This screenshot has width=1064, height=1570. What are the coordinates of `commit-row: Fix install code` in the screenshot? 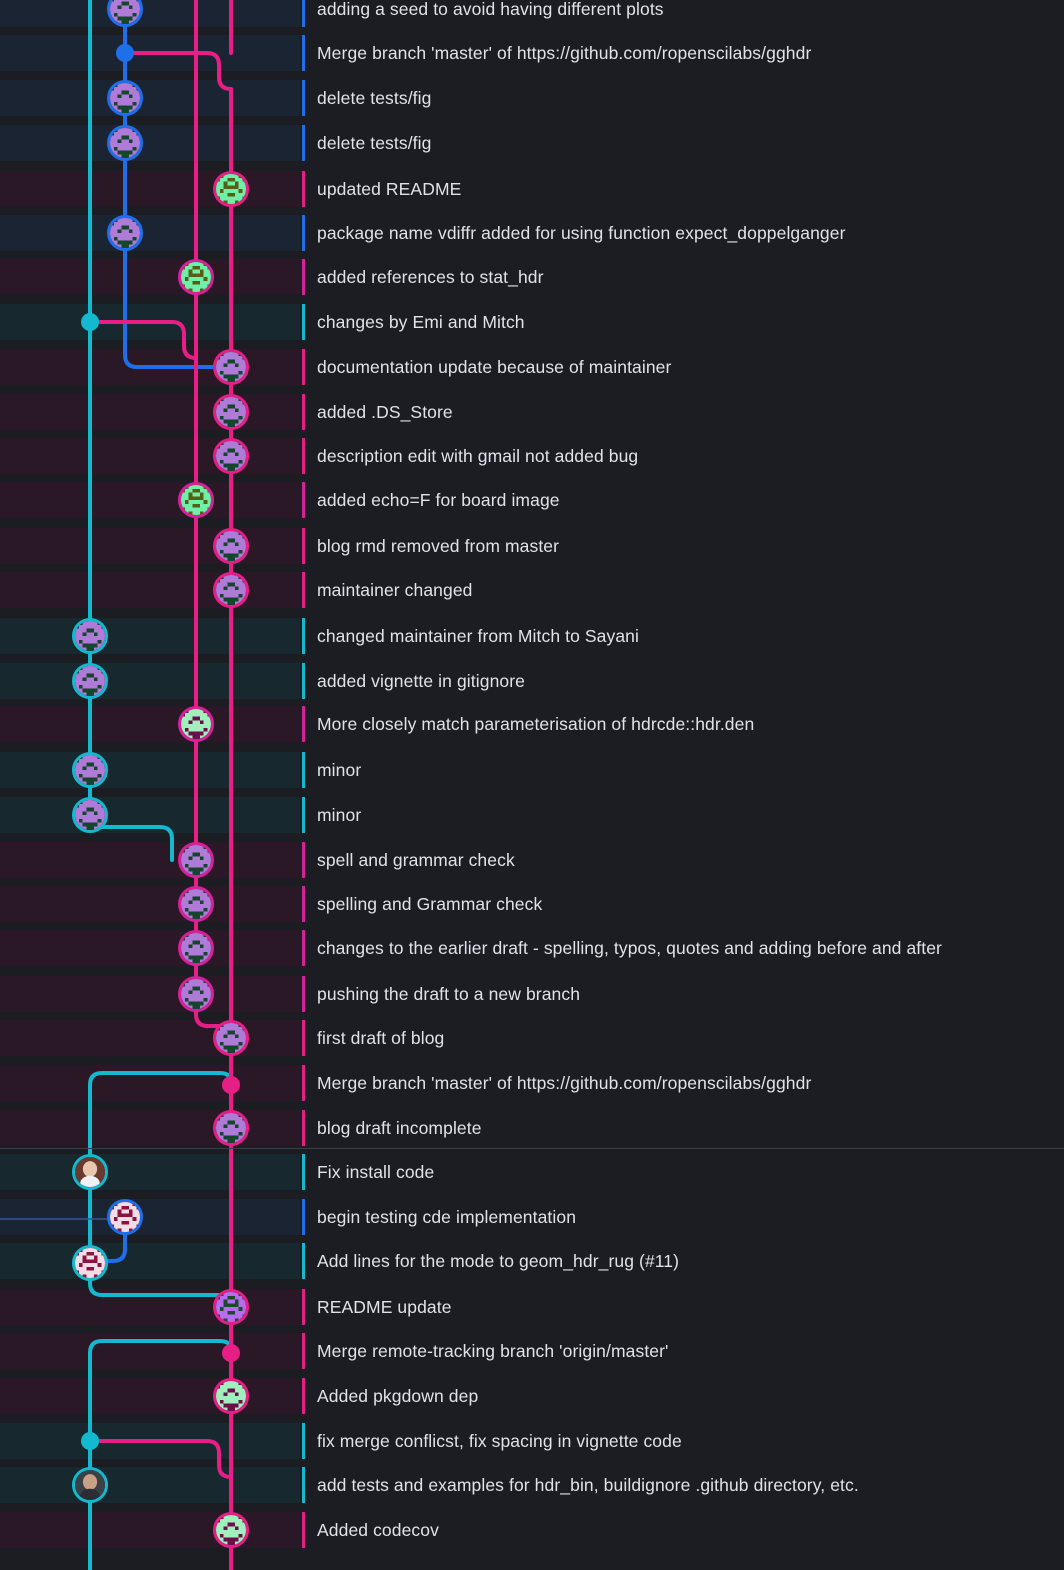 It's located at (532, 1172).